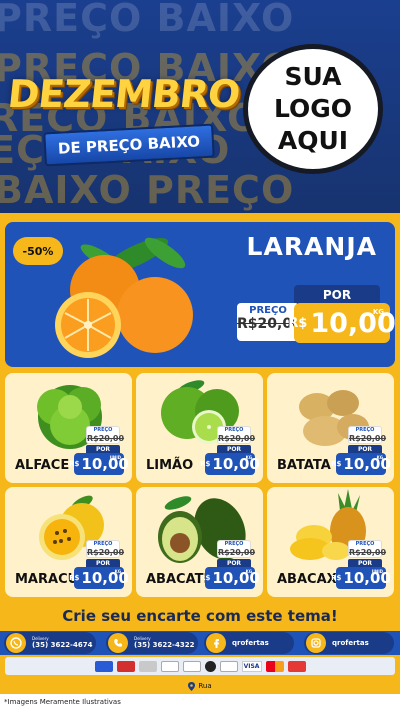  What do you see at coordinates (268, 310) in the screenshot?
I see `featured-price-label: PREÇO` at bounding box center [268, 310].